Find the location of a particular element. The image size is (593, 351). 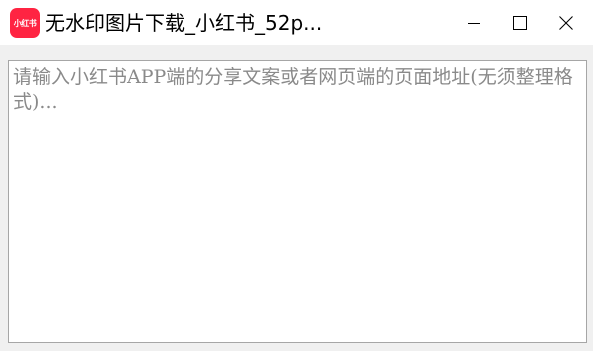

minimize-icon is located at coordinates (474, 23).